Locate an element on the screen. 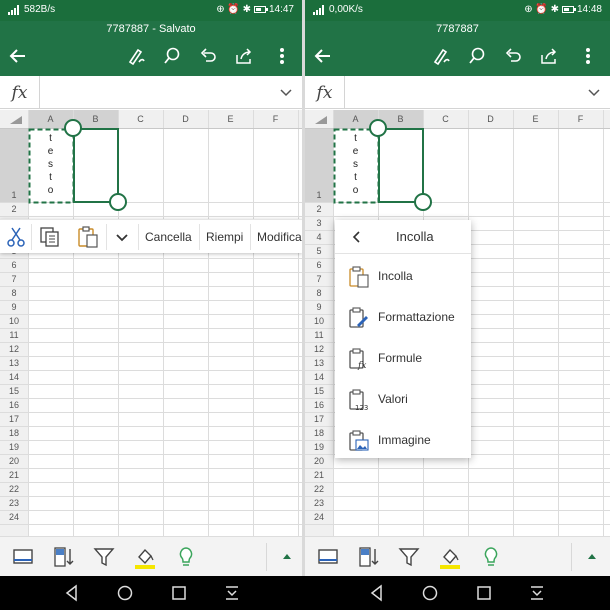  cancel-button: Cancella is located at coordinates (168, 237).